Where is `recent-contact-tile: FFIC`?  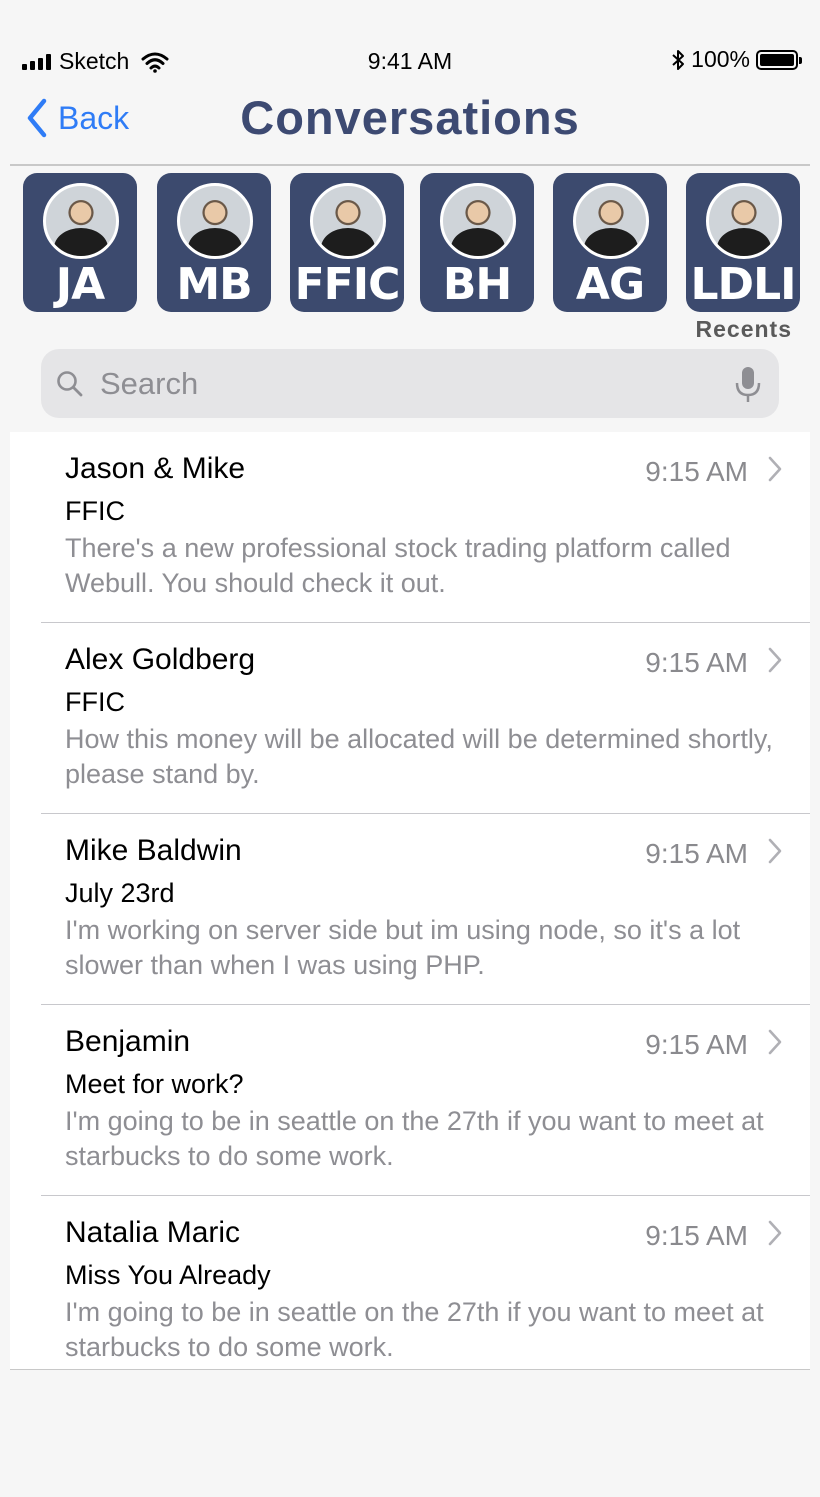
recent-contact-tile: FFIC is located at coordinates (347, 242).